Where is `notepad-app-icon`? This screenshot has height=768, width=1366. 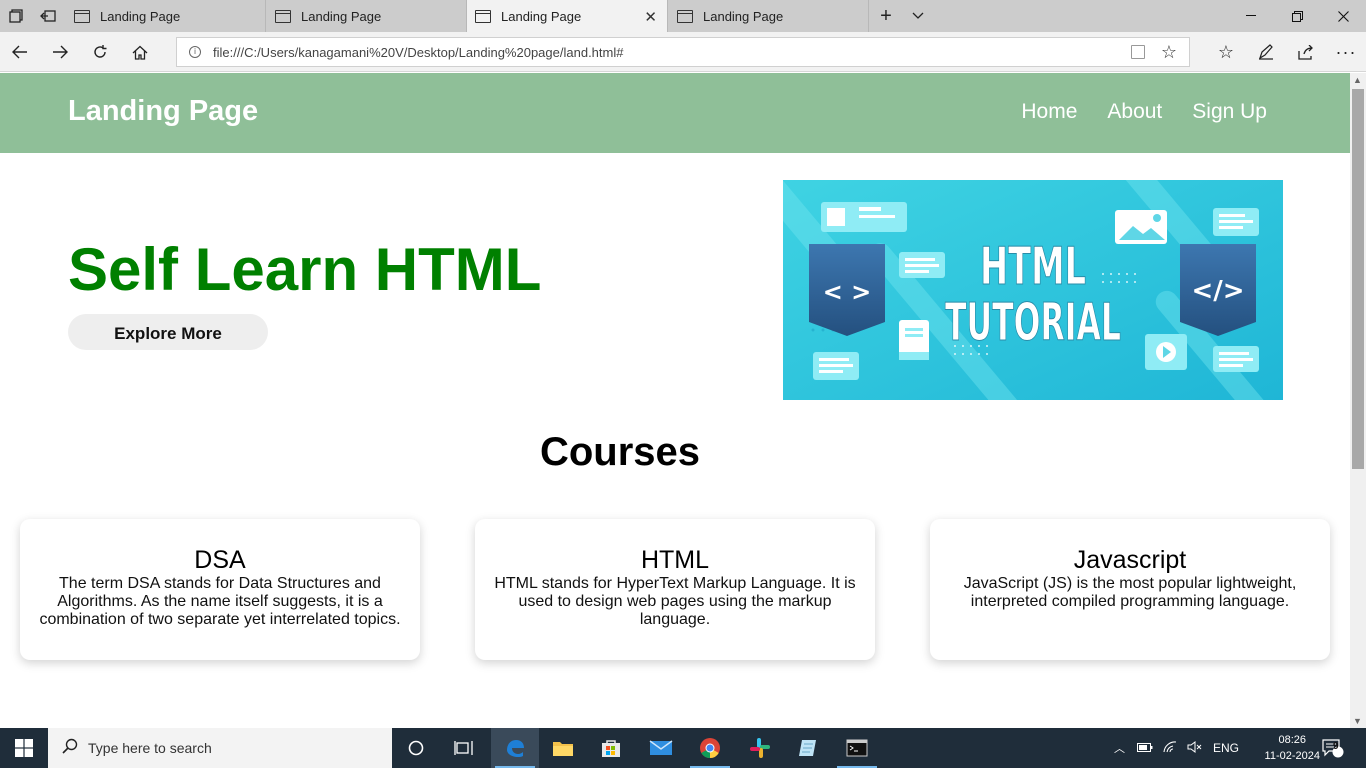
notepad-app-icon is located at coordinates (808, 748).